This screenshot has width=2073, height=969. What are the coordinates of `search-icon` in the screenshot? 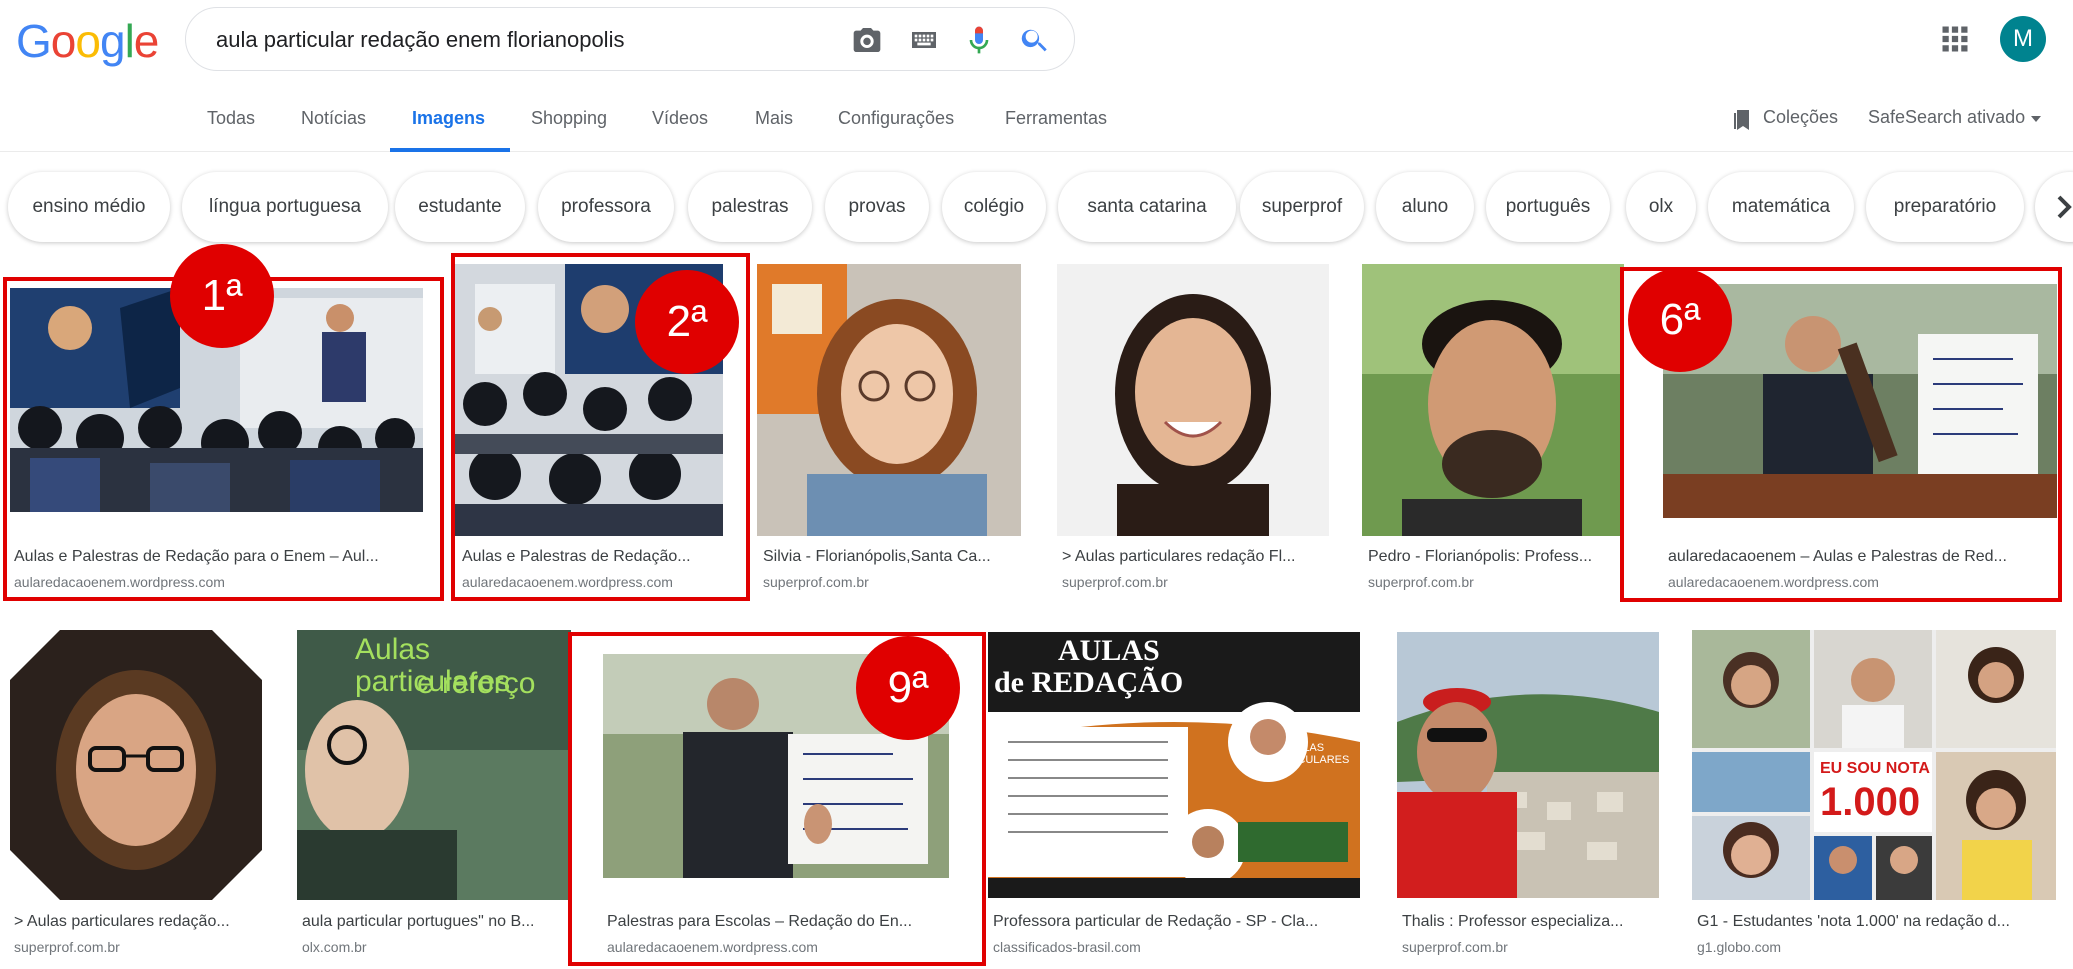 It's located at (1035, 40).